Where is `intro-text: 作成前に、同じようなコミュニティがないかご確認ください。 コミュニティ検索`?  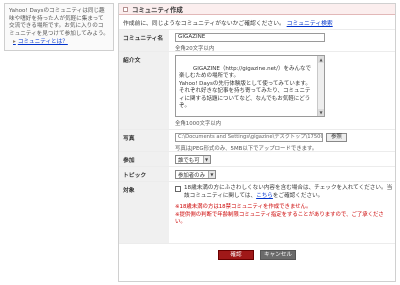
intro-text: 作成前に、同じようなコミュニティがないかご確認ください。 コミュニティ検索 is located at coordinates (257, 22).